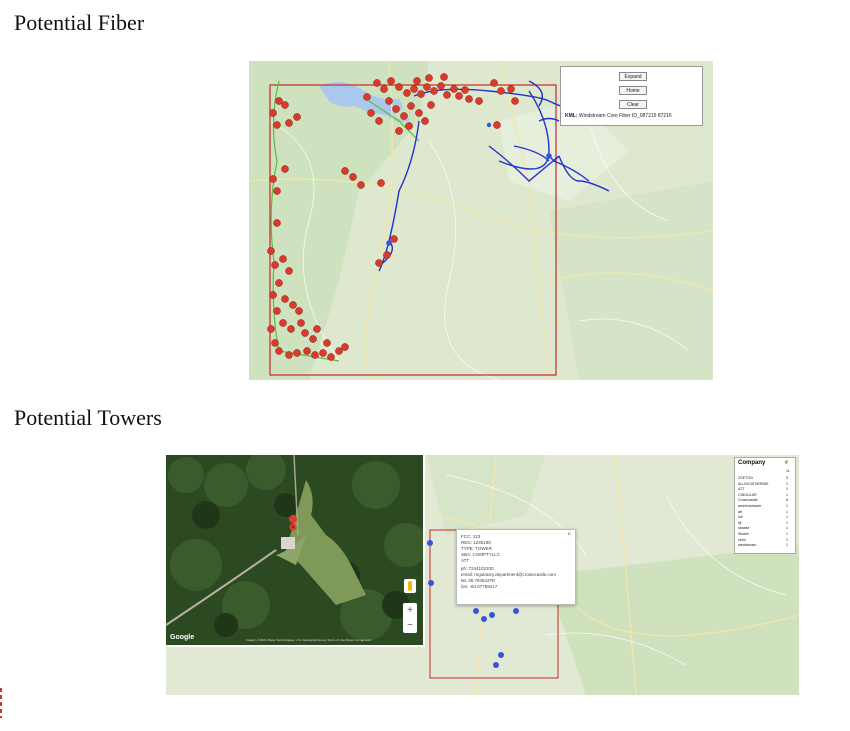 Image resolution: width=850 pixels, height=731 pixels. I want to click on legend-total-count: 11, so click(788, 471).